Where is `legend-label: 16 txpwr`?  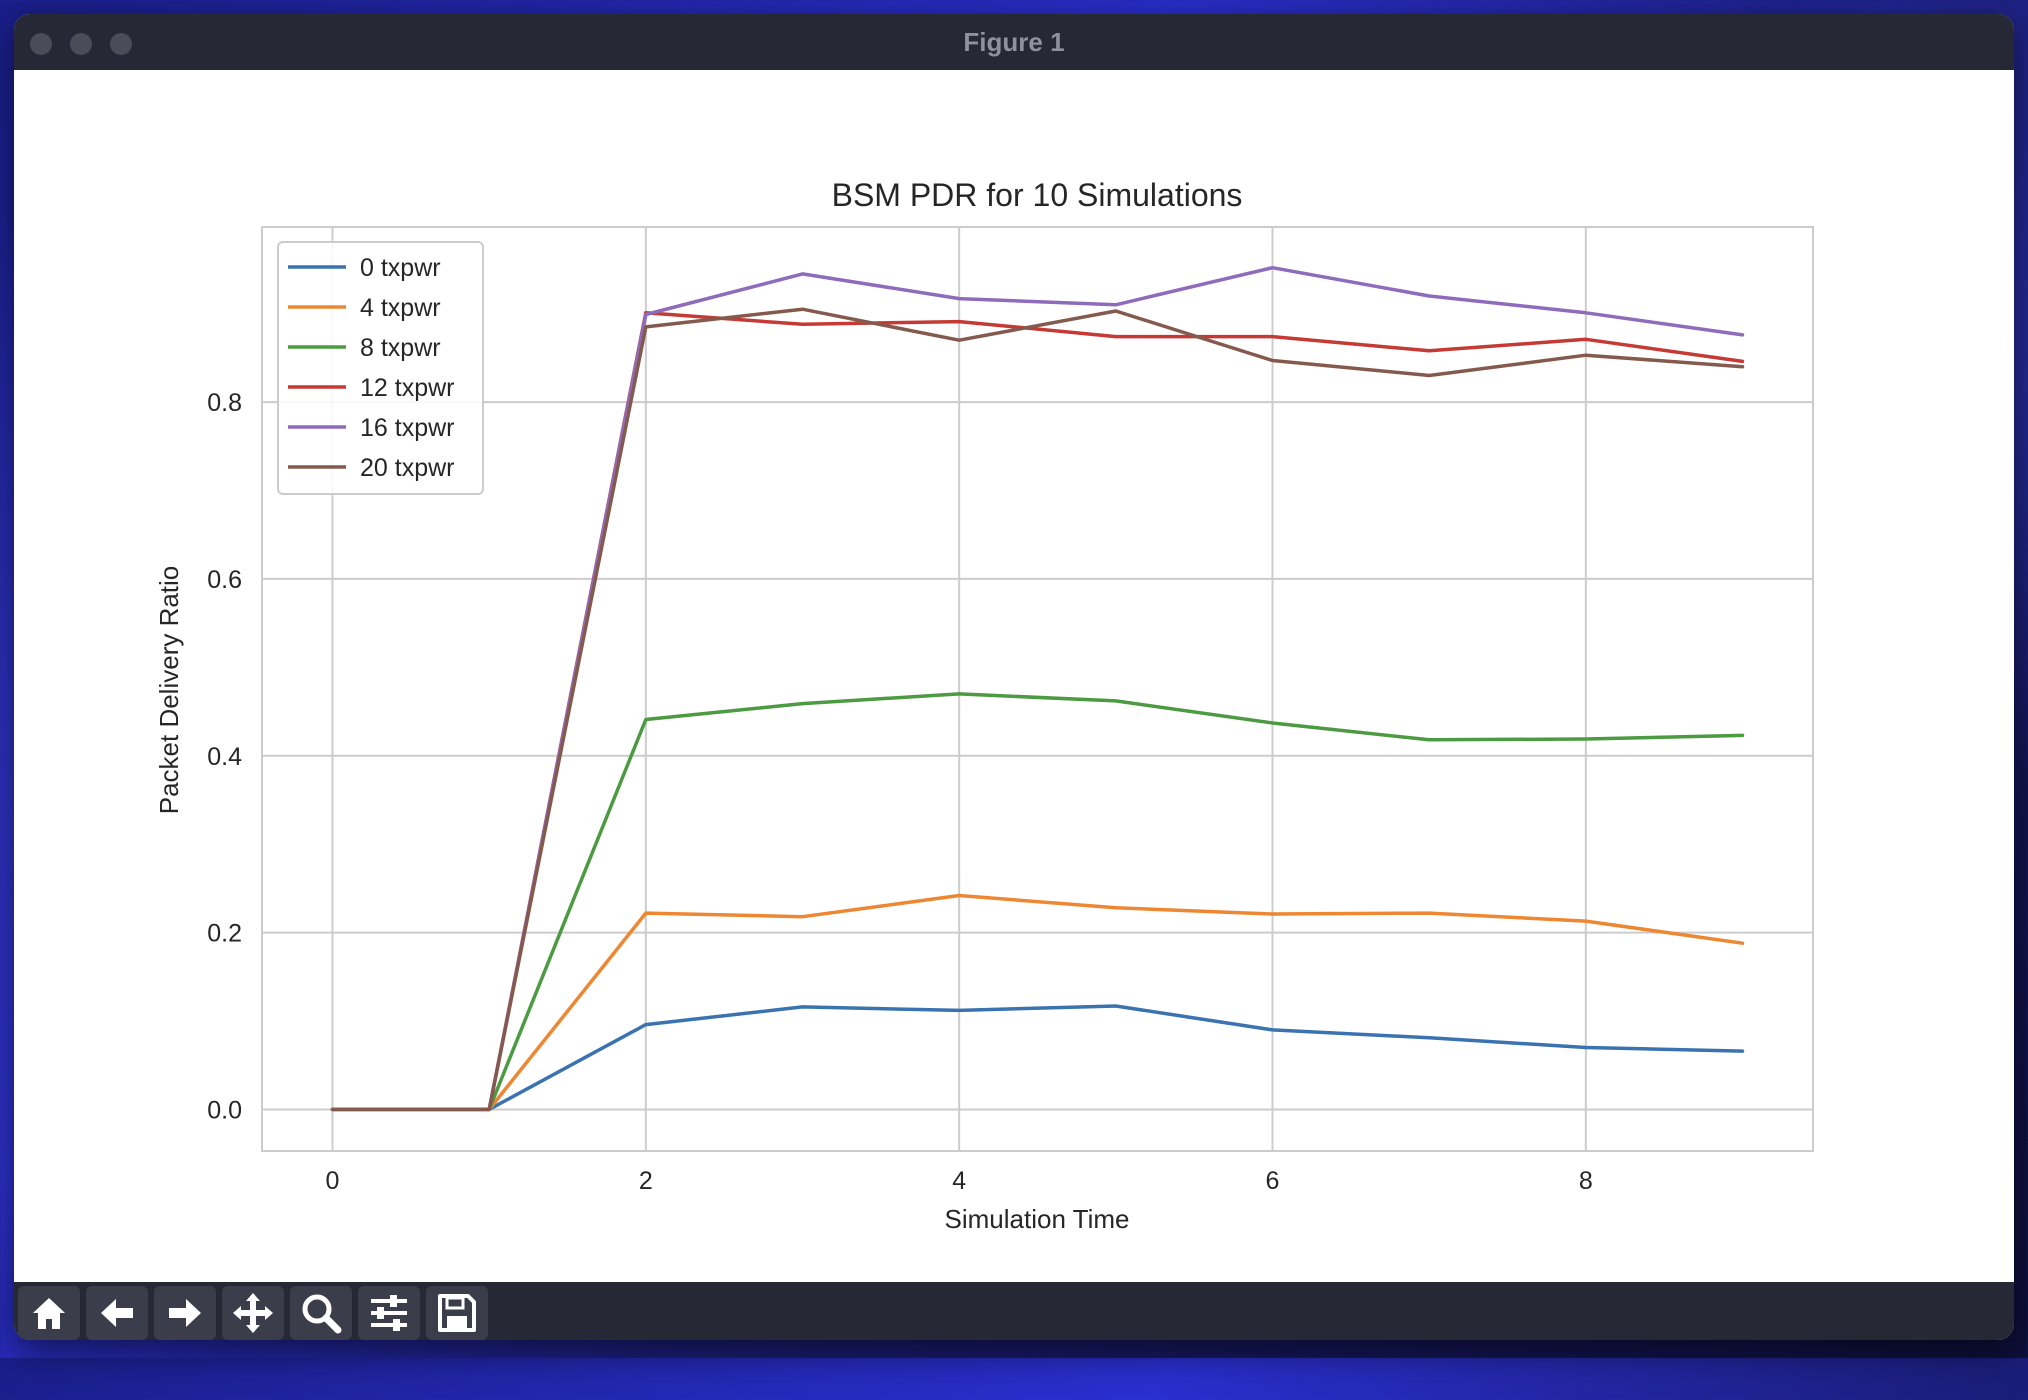 legend-label: 16 txpwr is located at coordinates (407, 428).